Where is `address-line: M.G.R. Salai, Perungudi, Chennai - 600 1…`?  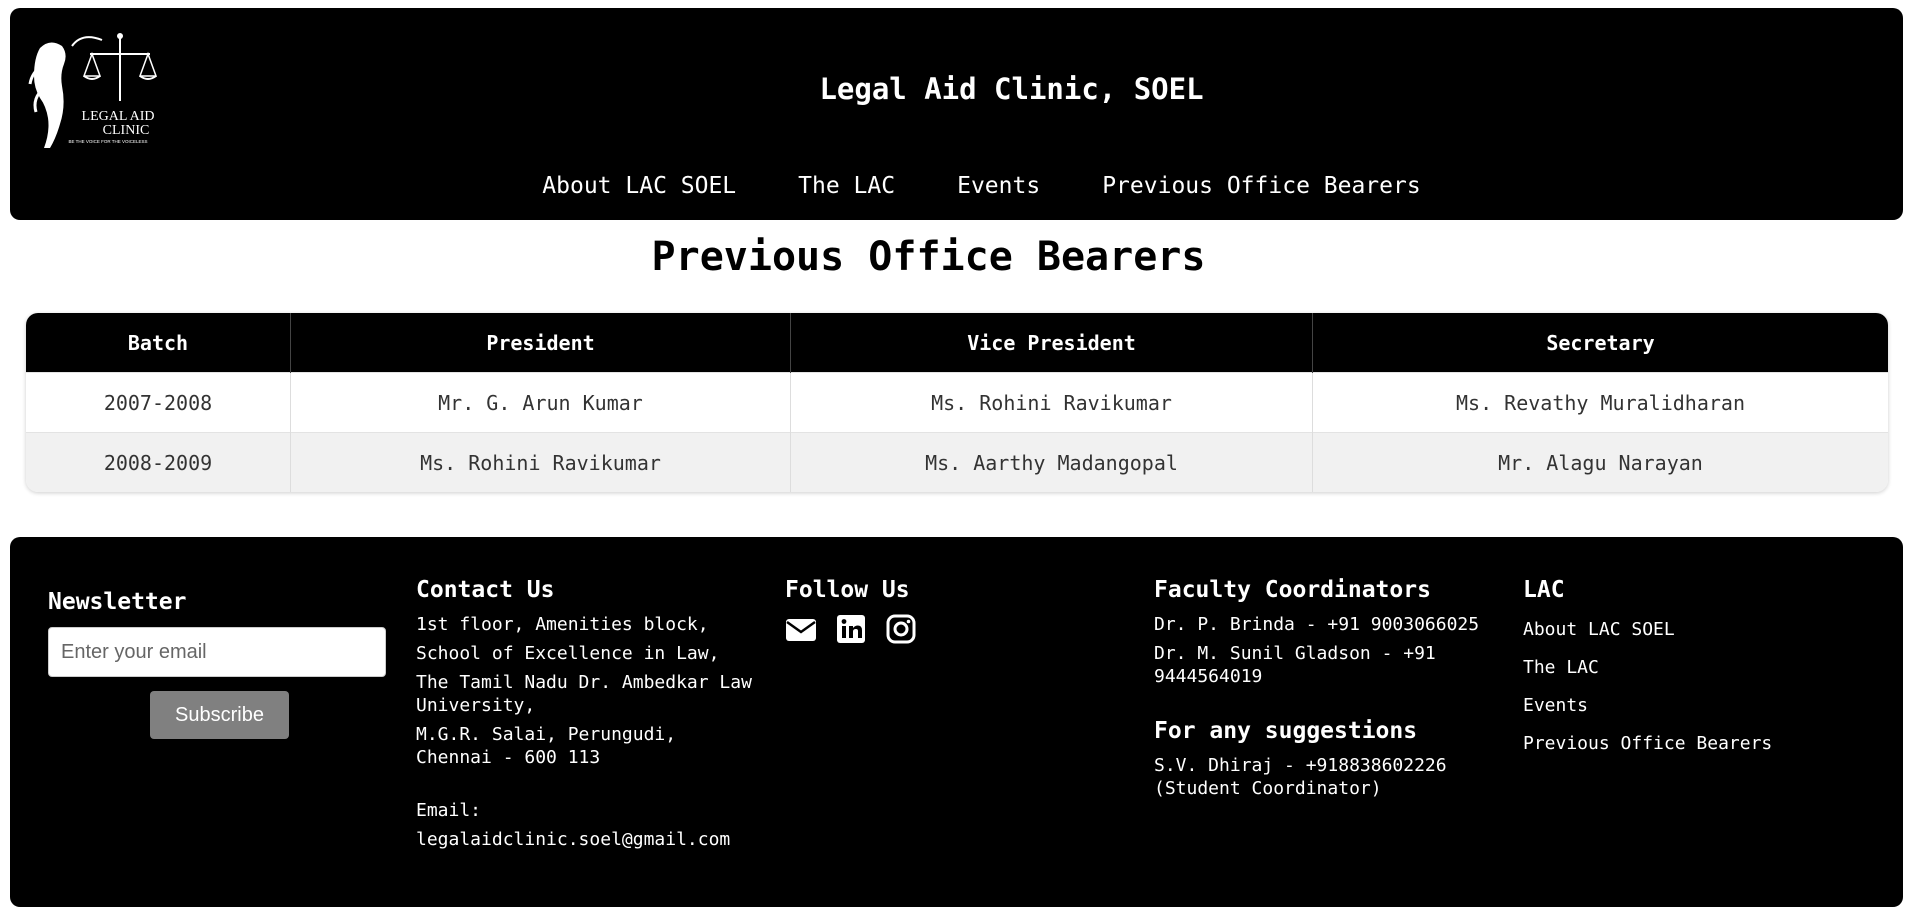
address-line: M.G.R. Salai, Perungudi, Chennai - 600 1… is located at coordinates (546, 746).